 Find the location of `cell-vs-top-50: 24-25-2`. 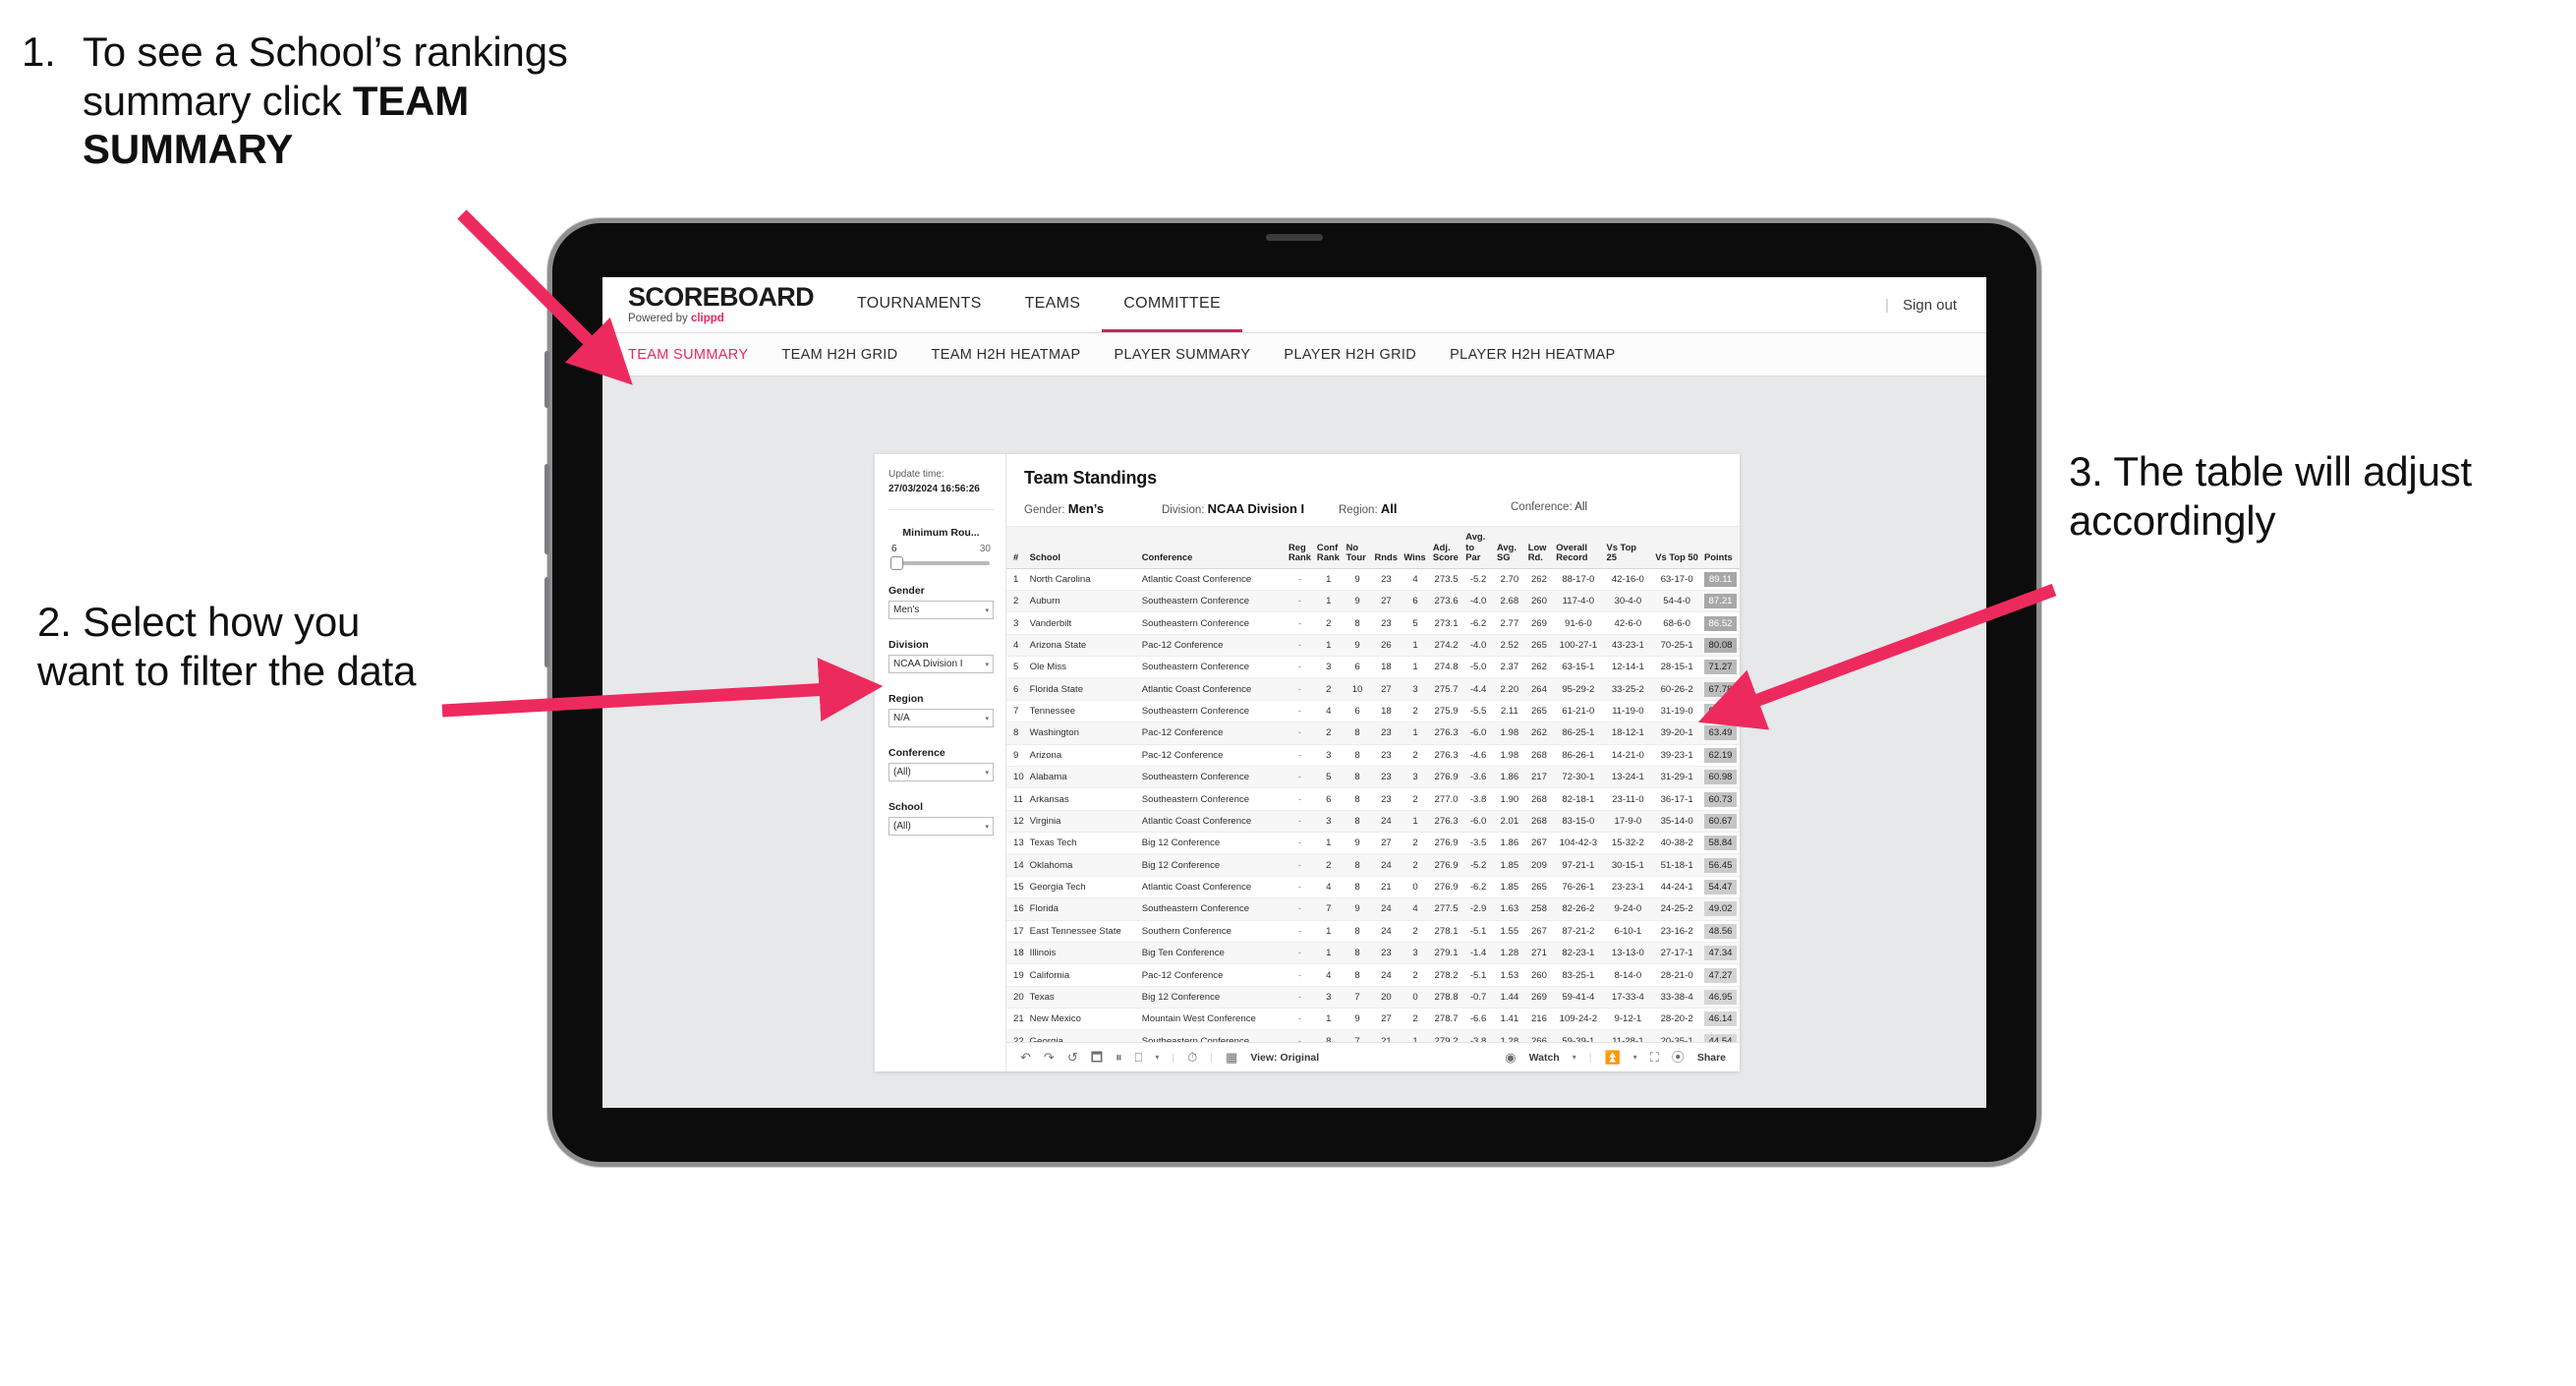

cell-vs-top-50: 24-25-2 is located at coordinates (1677, 909).